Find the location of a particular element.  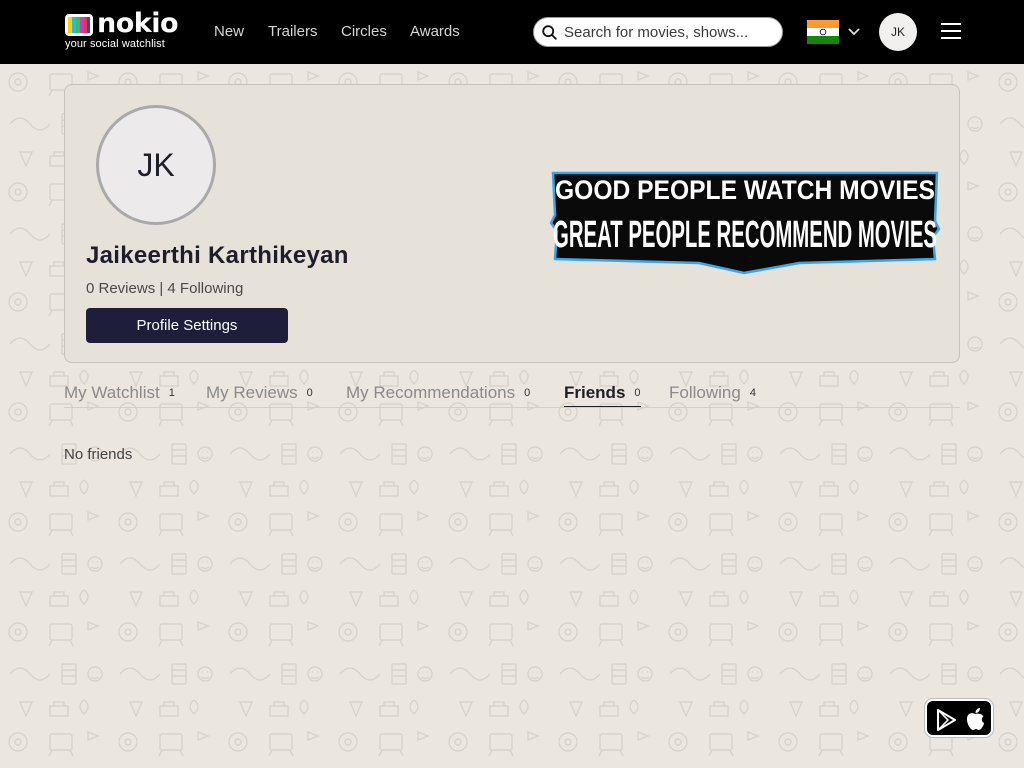

nokio-logo: nokio your social watchlist is located at coordinates (121, 30).